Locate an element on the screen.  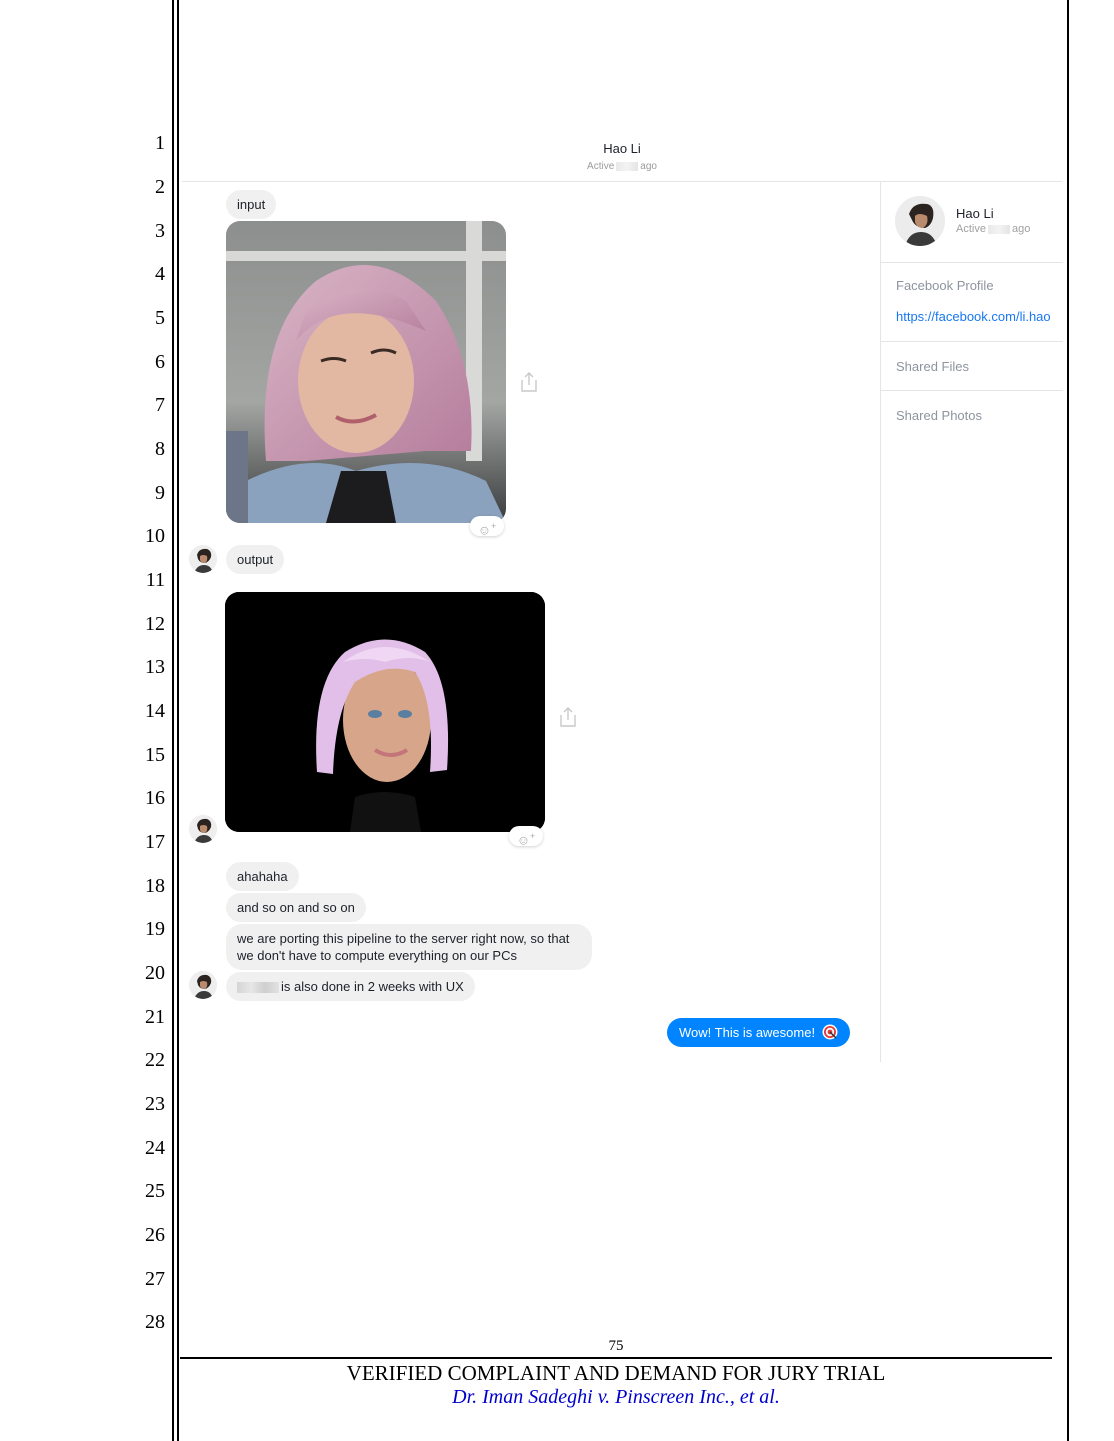
output-avatar-render is located at coordinates (385, 712).